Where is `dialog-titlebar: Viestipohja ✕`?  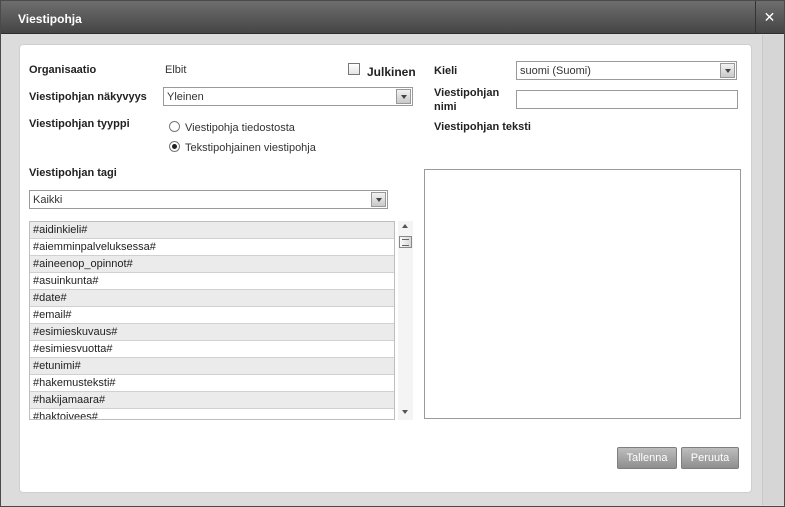
dialog-titlebar: Viestipohja ✕ is located at coordinates (392, 17).